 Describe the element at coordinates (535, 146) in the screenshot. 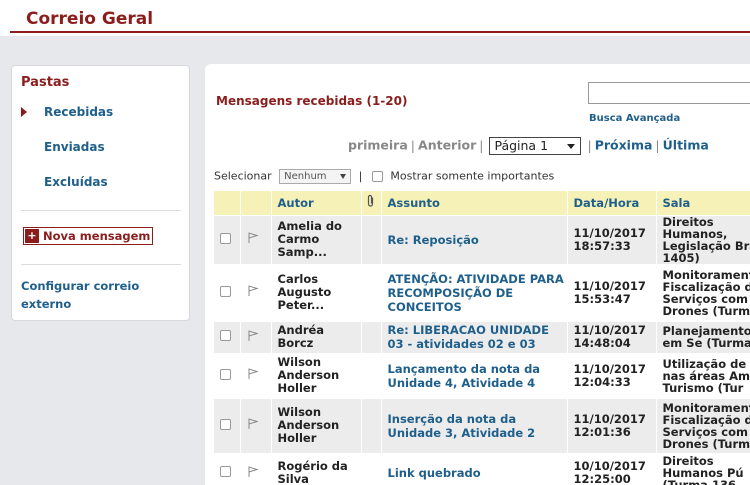

I see `page-select: Página 1` at that location.